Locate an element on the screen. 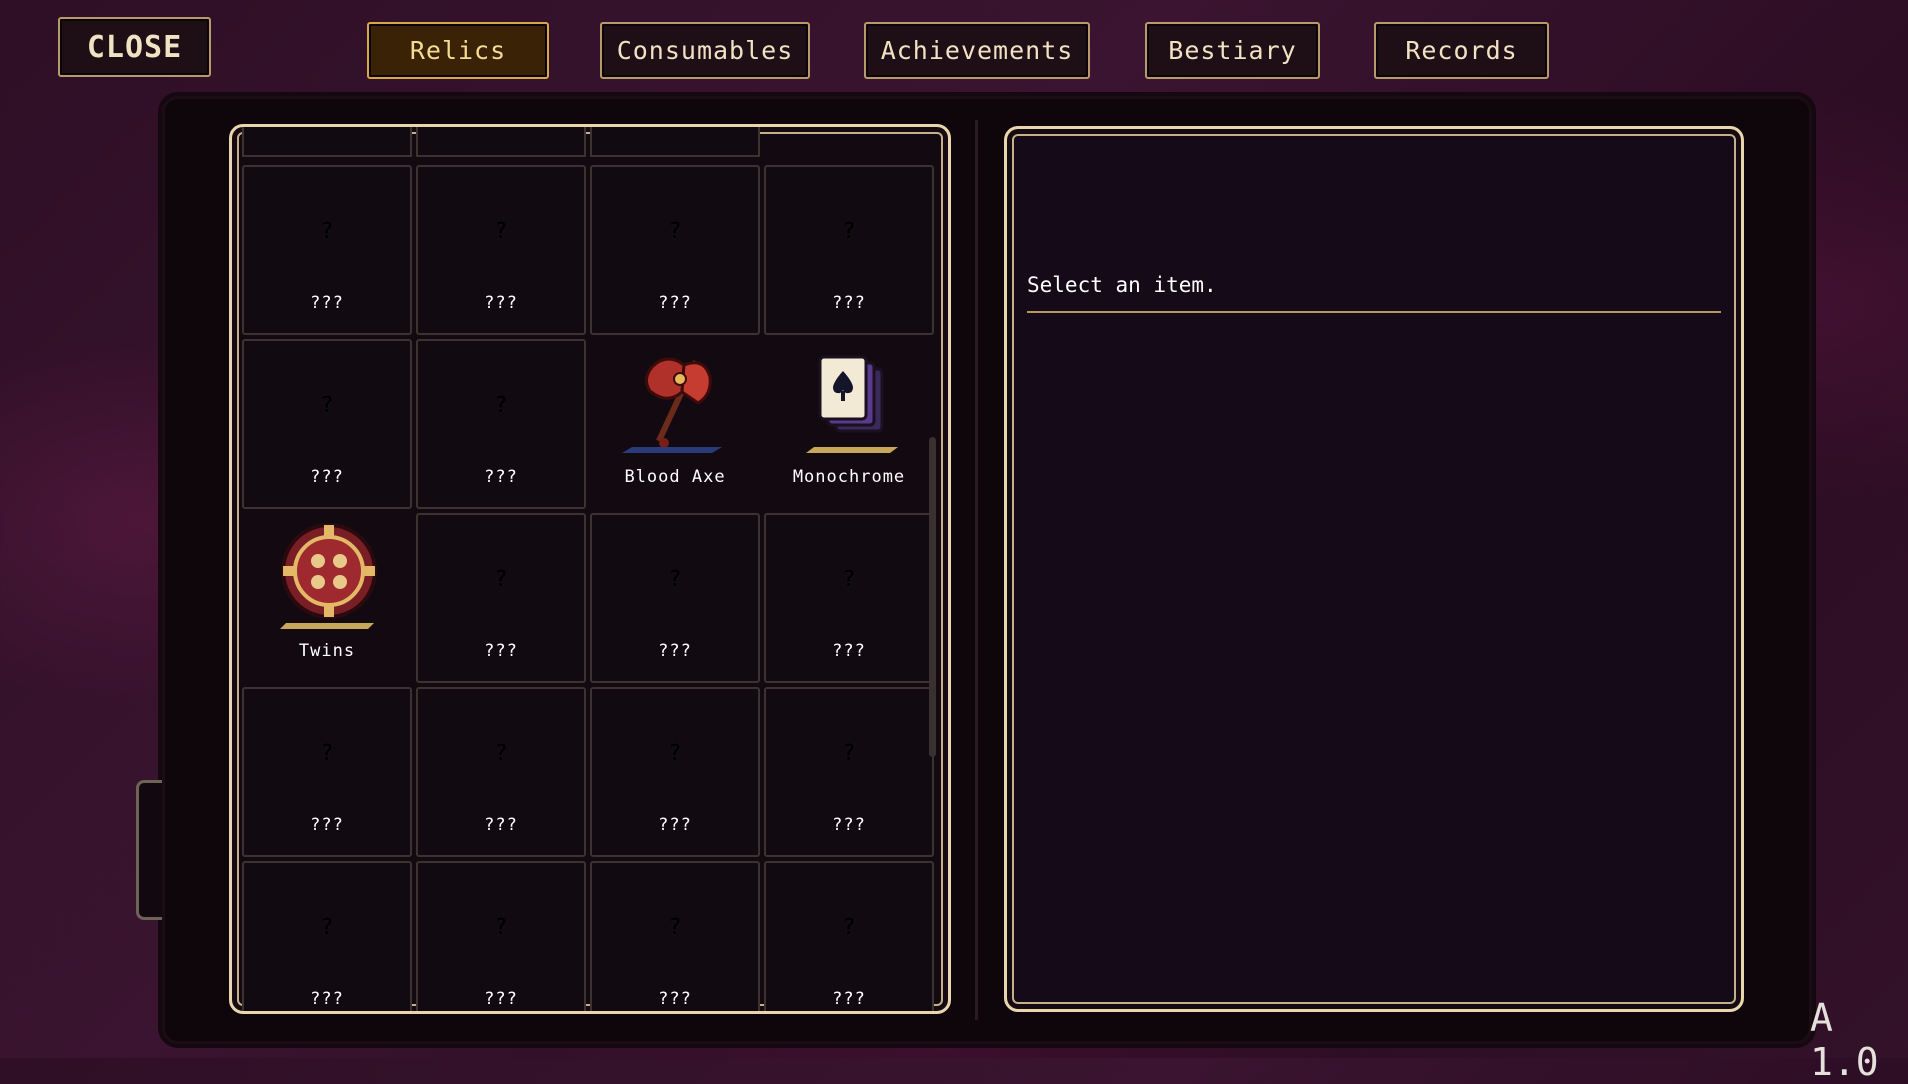 The height and width of the screenshot is (1084, 1908). side-tab-handle is located at coordinates (149, 850).